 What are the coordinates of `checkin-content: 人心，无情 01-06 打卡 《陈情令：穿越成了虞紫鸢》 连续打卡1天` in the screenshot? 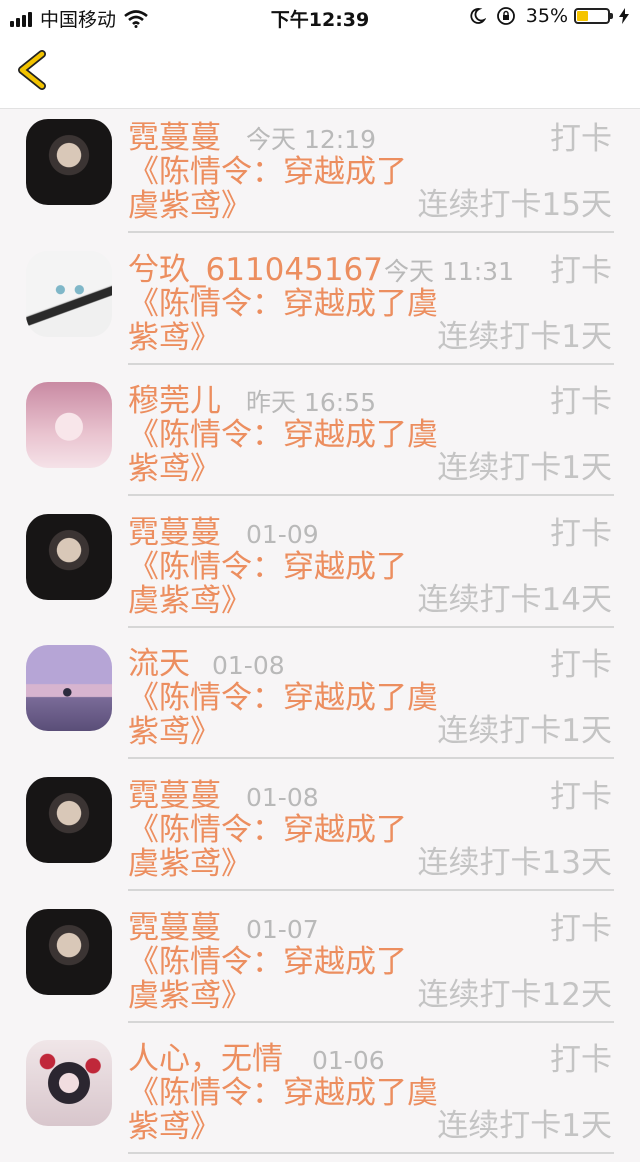 It's located at (371, 1097).